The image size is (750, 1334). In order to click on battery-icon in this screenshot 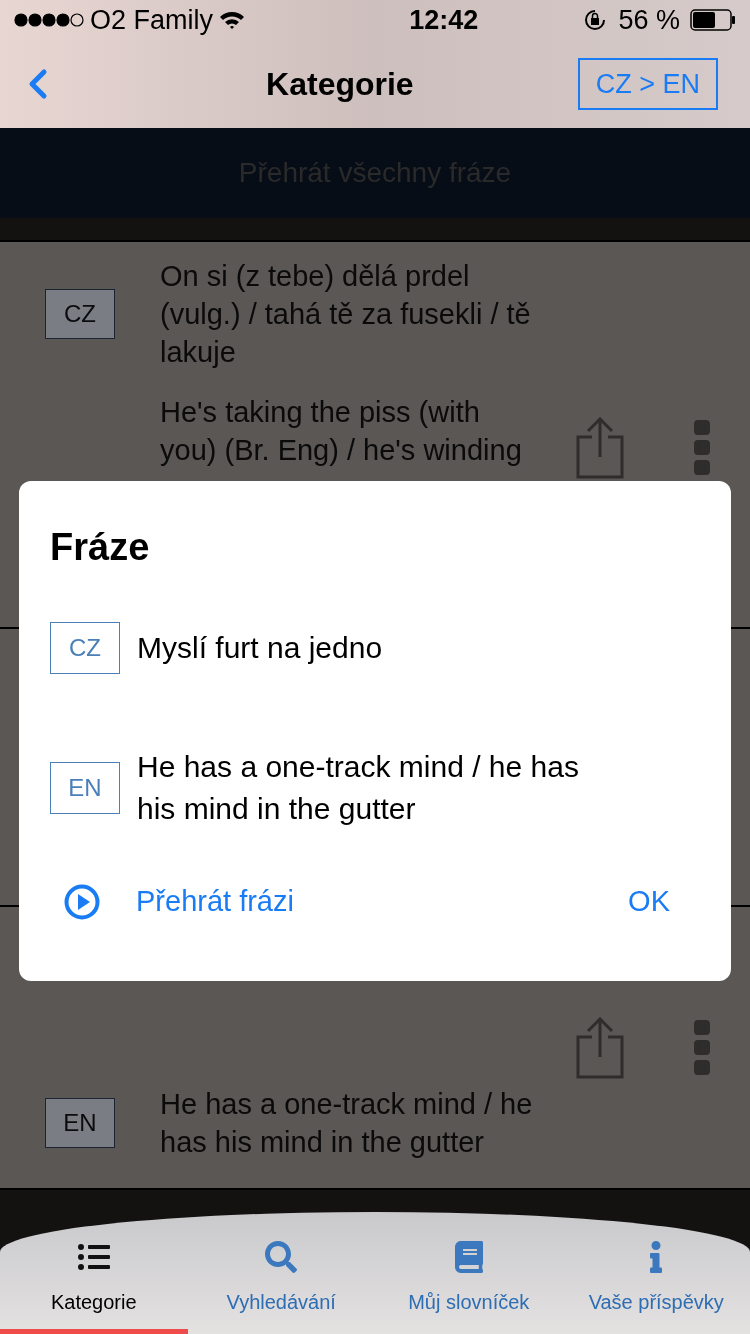, I will do `click(713, 20)`.